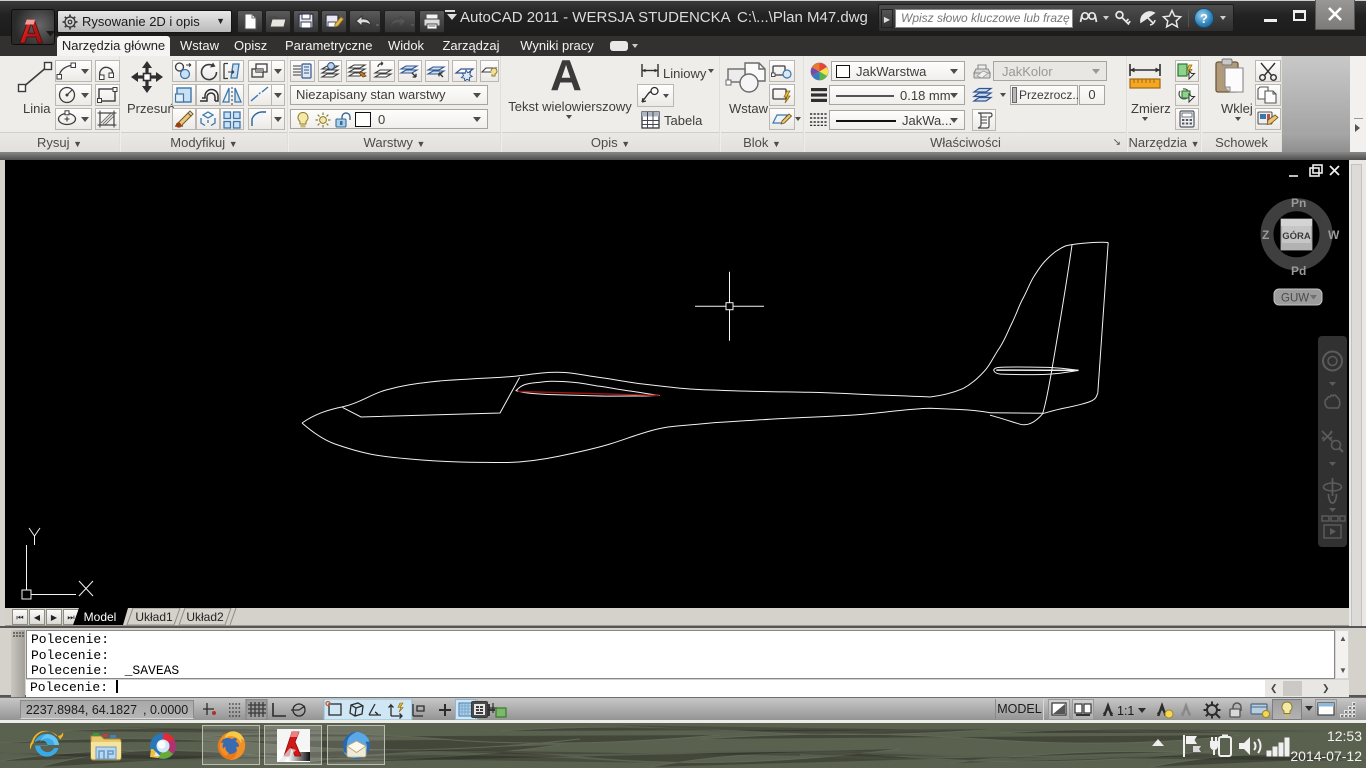  I want to click on svg-text: Pd, so click(1298, 271).